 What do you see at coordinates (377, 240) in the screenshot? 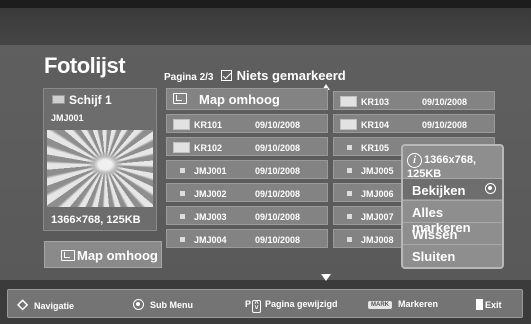
I see `grid-item-name: JMJ008` at bounding box center [377, 240].